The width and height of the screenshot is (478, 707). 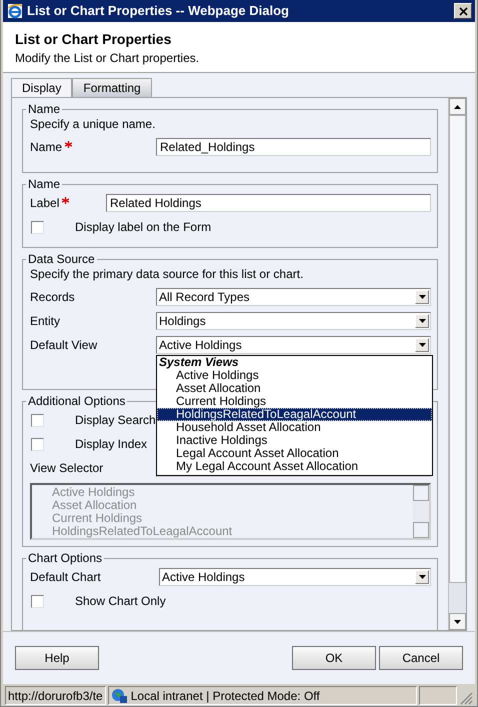 I want to click on section-description: Specify the primary data source for this list or chart., so click(x=167, y=274).